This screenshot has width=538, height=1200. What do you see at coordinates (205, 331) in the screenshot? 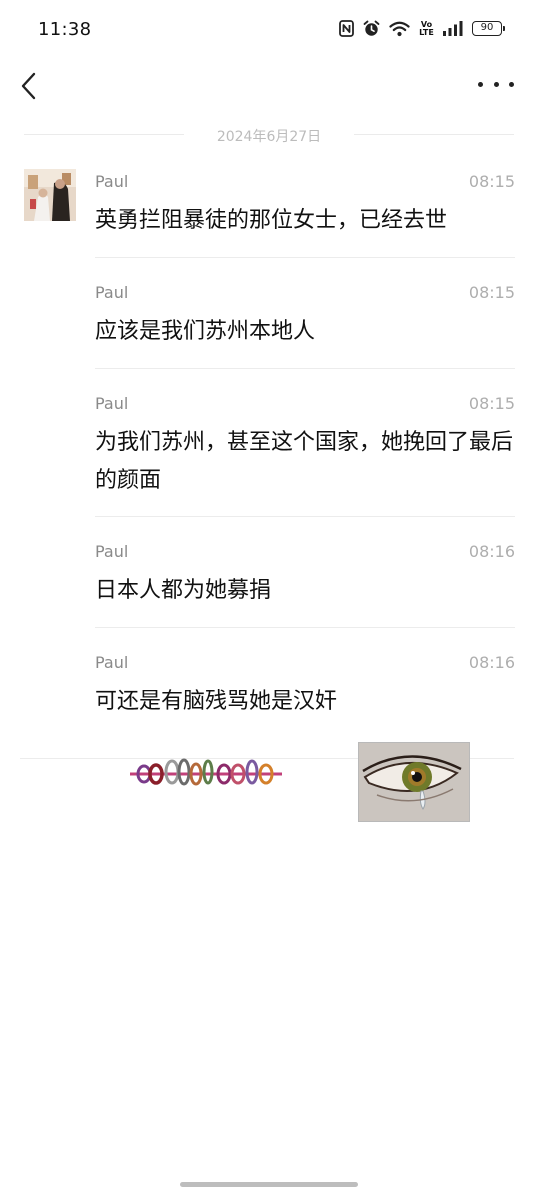
I see `message-text: 应该是我们苏州本地人` at bounding box center [205, 331].